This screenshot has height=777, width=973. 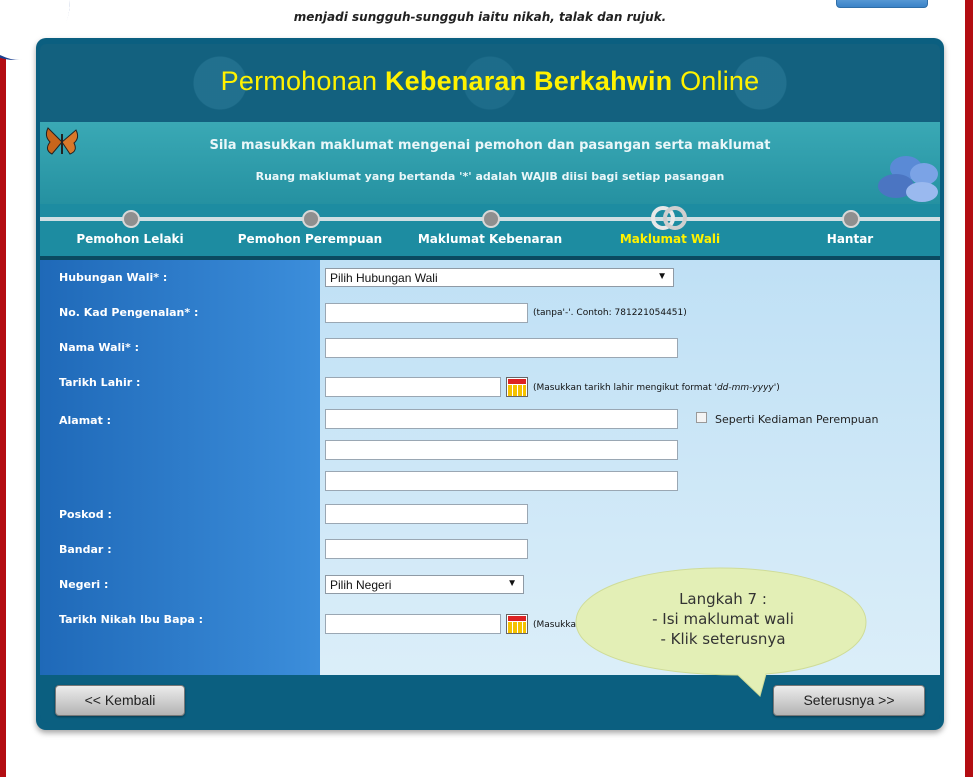 What do you see at coordinates (120, 700) in the screenshot?
I see `kembali-button: << Kembali` at bounding box center [120, 700].